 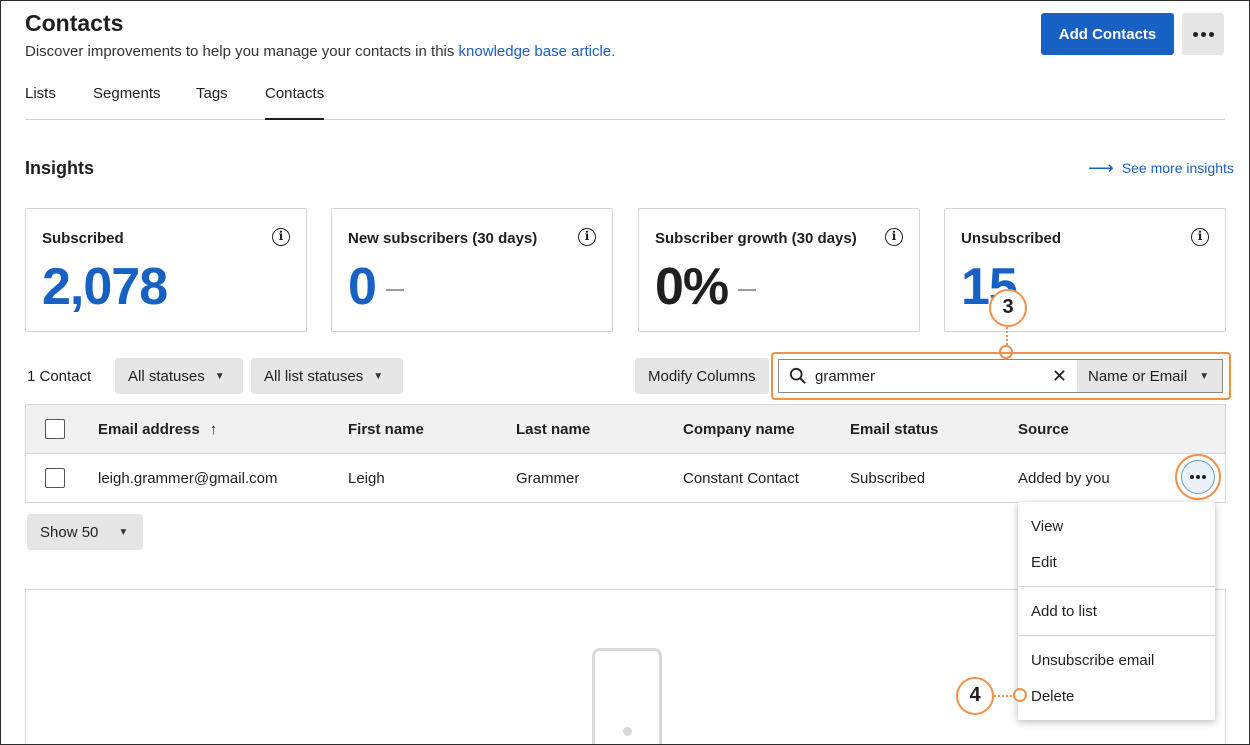 I want to click on row-checkbox, so click(x=55, y=478).